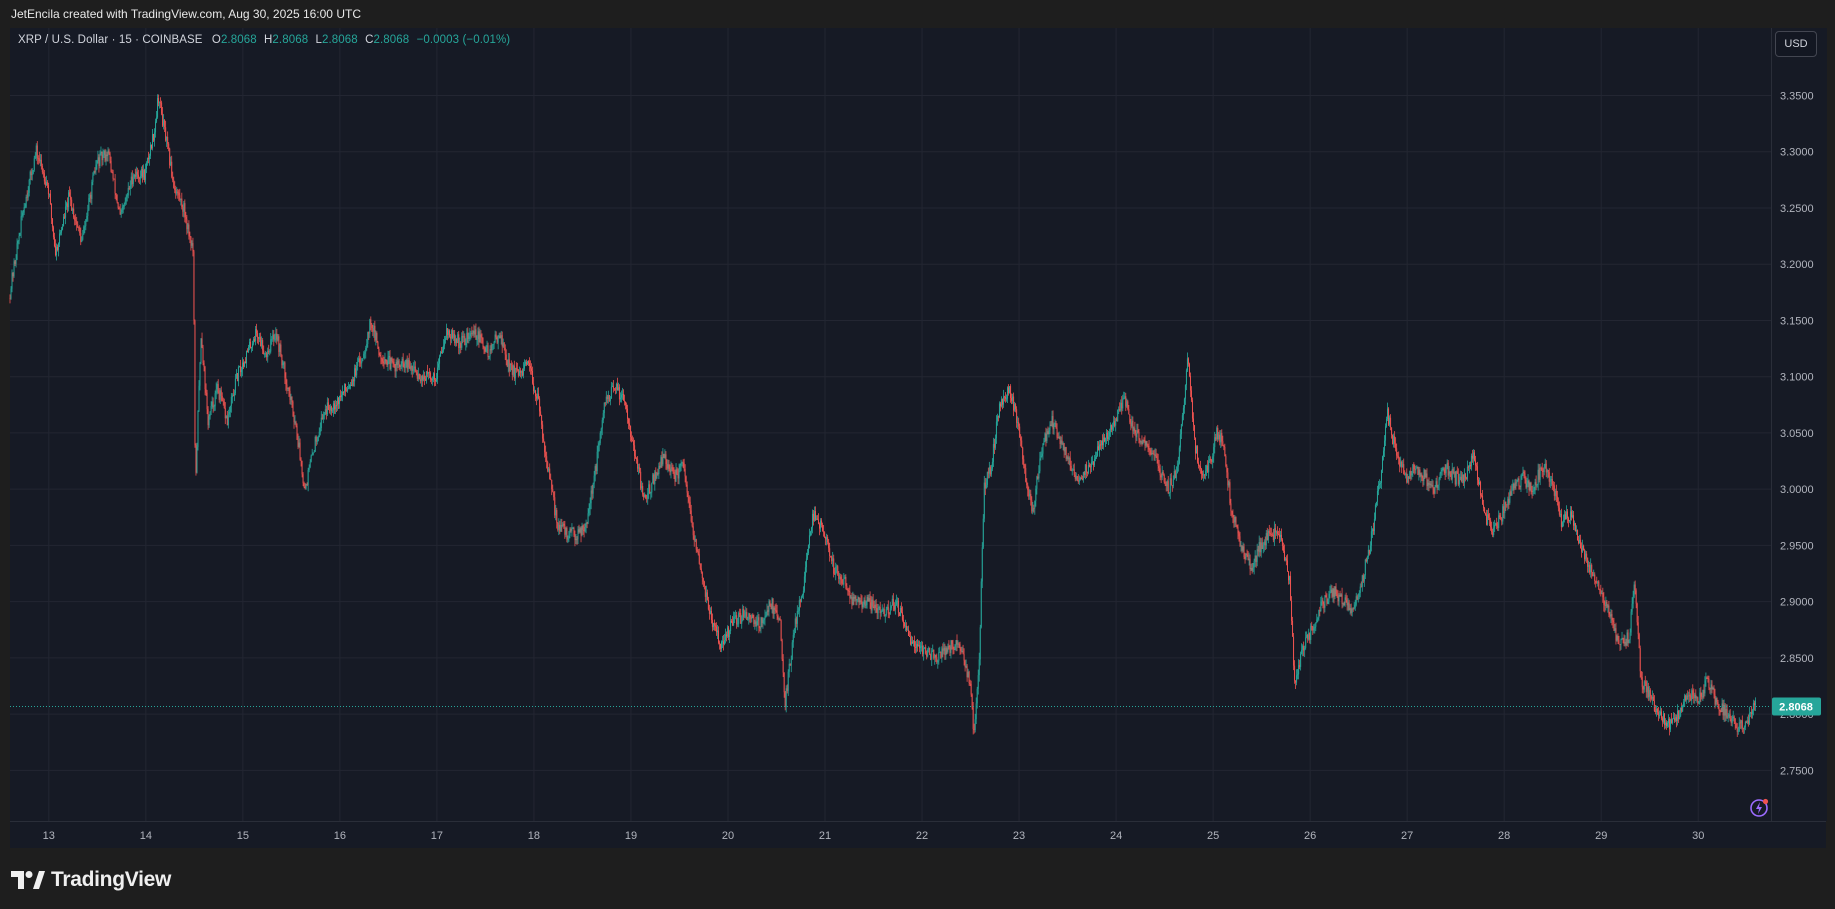  What do you see at coordinates (1796, 44) in the screenshot?
I see `currency-button: USD` at bounding box center [1796, 44].